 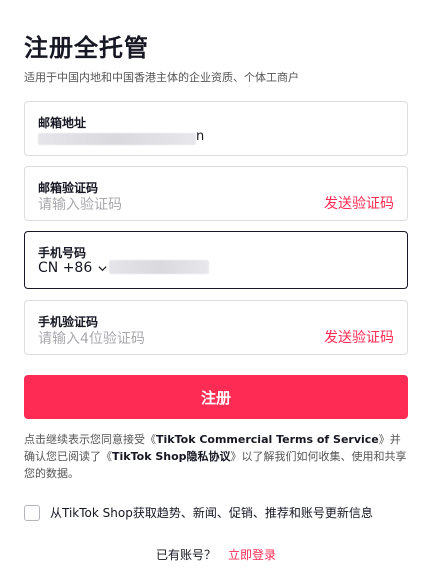 I want to click on privacy-link: TikTok Shop隐私协议, so click(x=171, y=456).